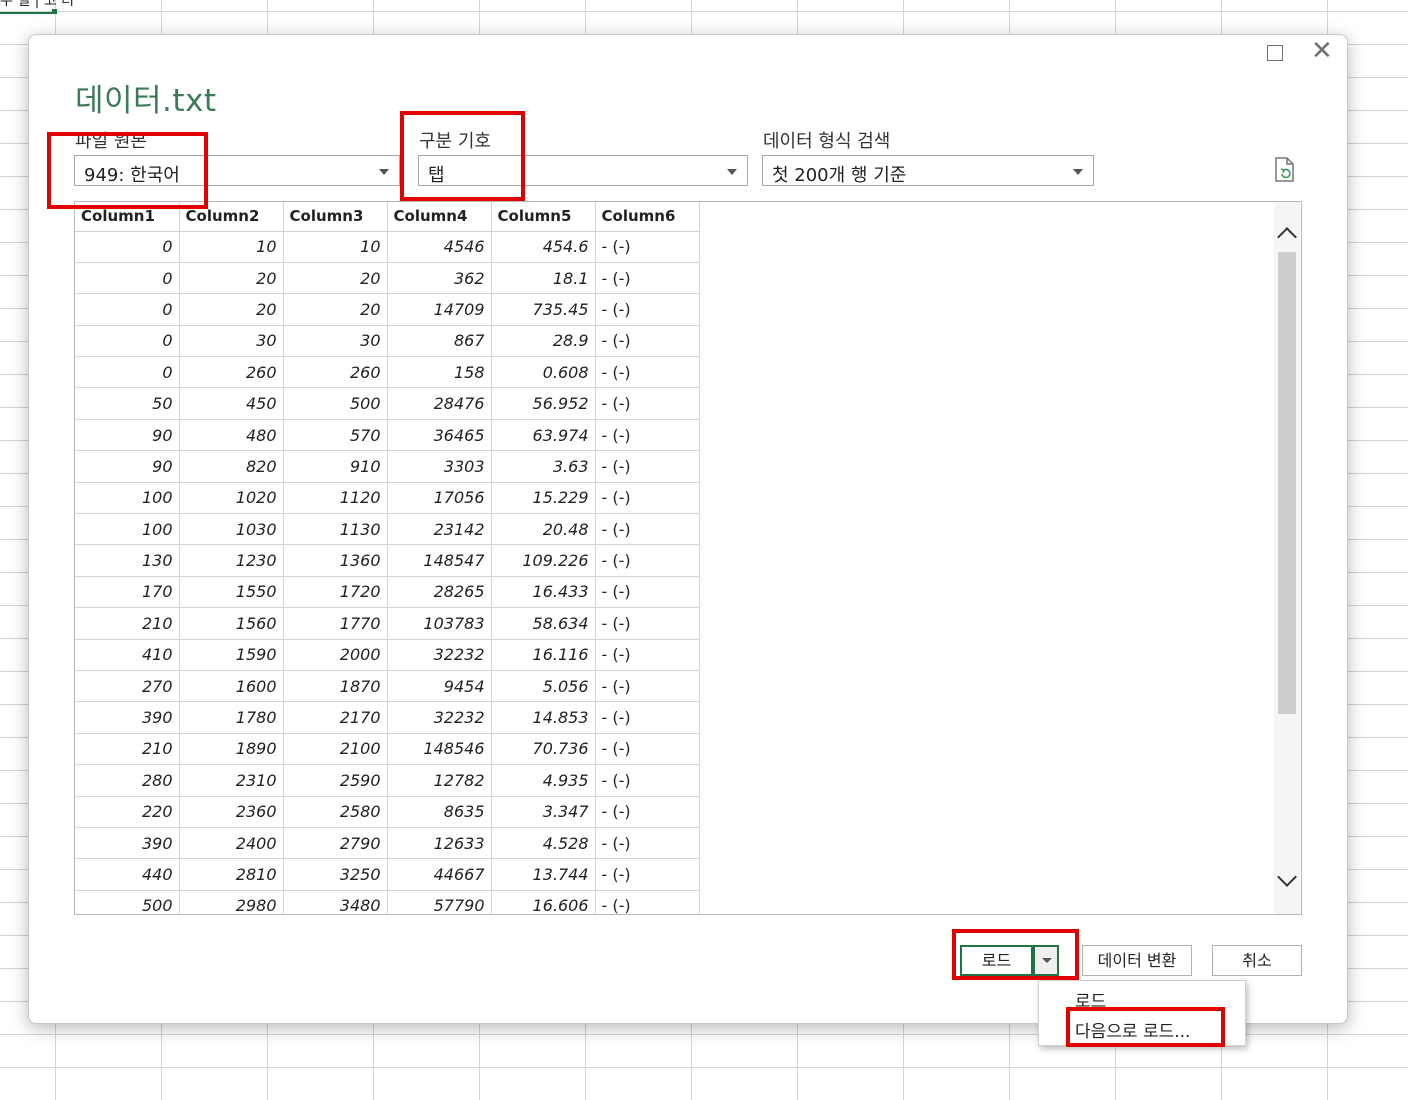 The width and height of the screenshot is (1408, 1100). What do you see at coordinates (732, 172) in the screenshot?
I see `chevron-down-icon` at bounding box center [732, 172].